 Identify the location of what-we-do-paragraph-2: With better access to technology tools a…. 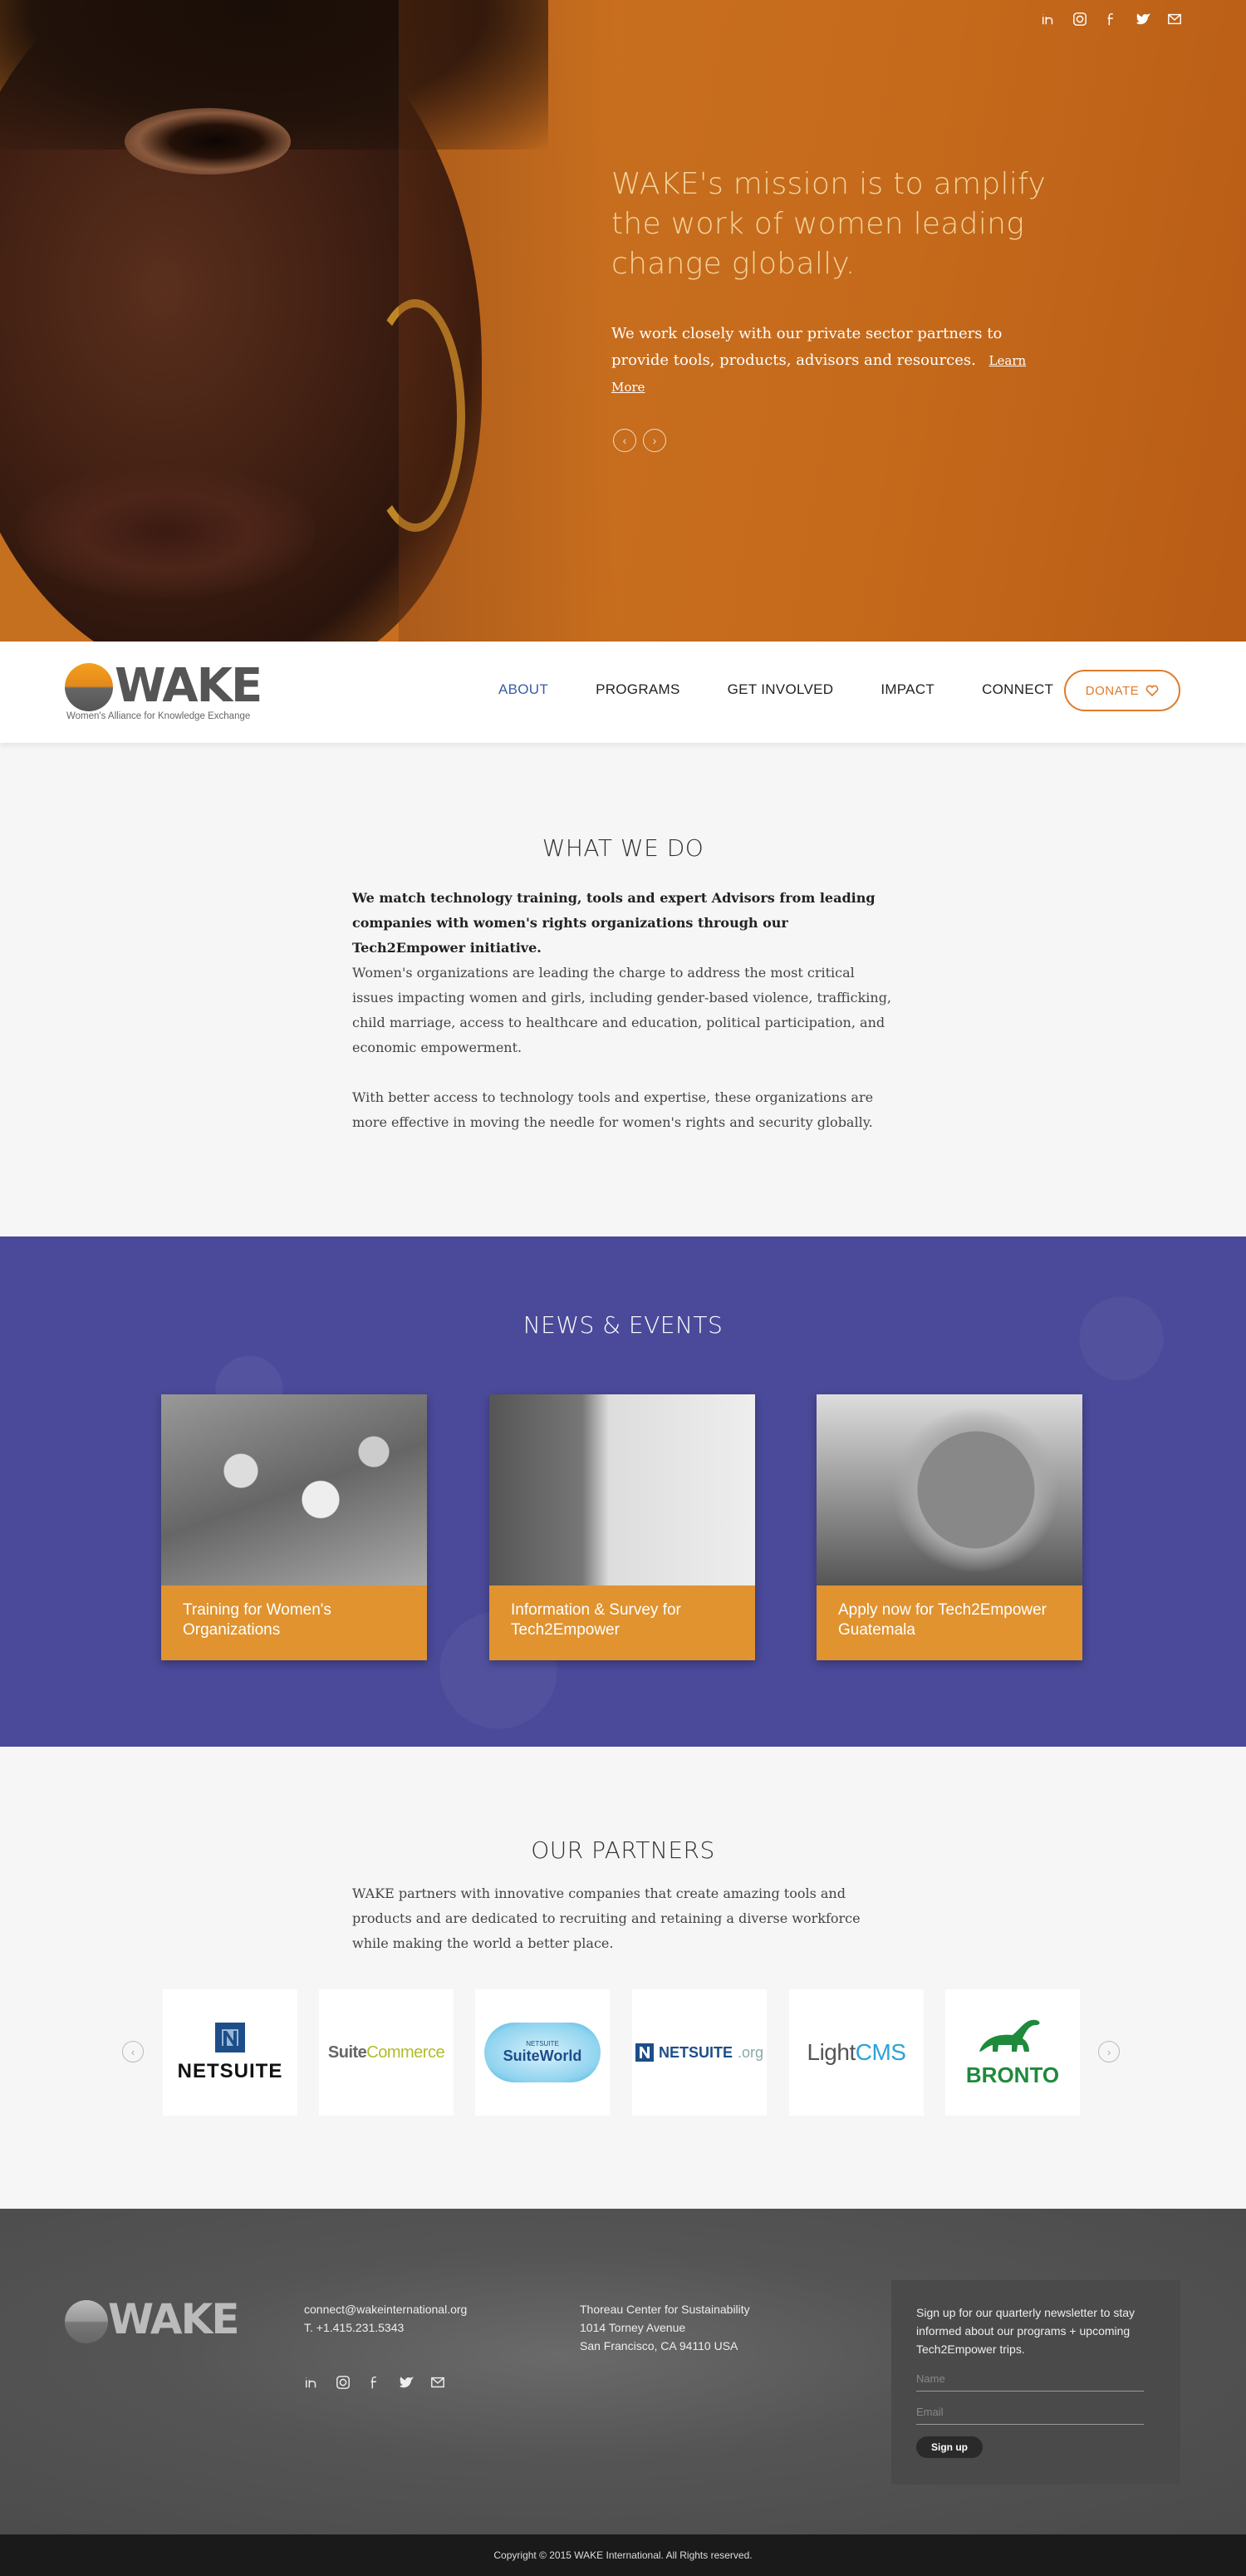
(613, 1109).